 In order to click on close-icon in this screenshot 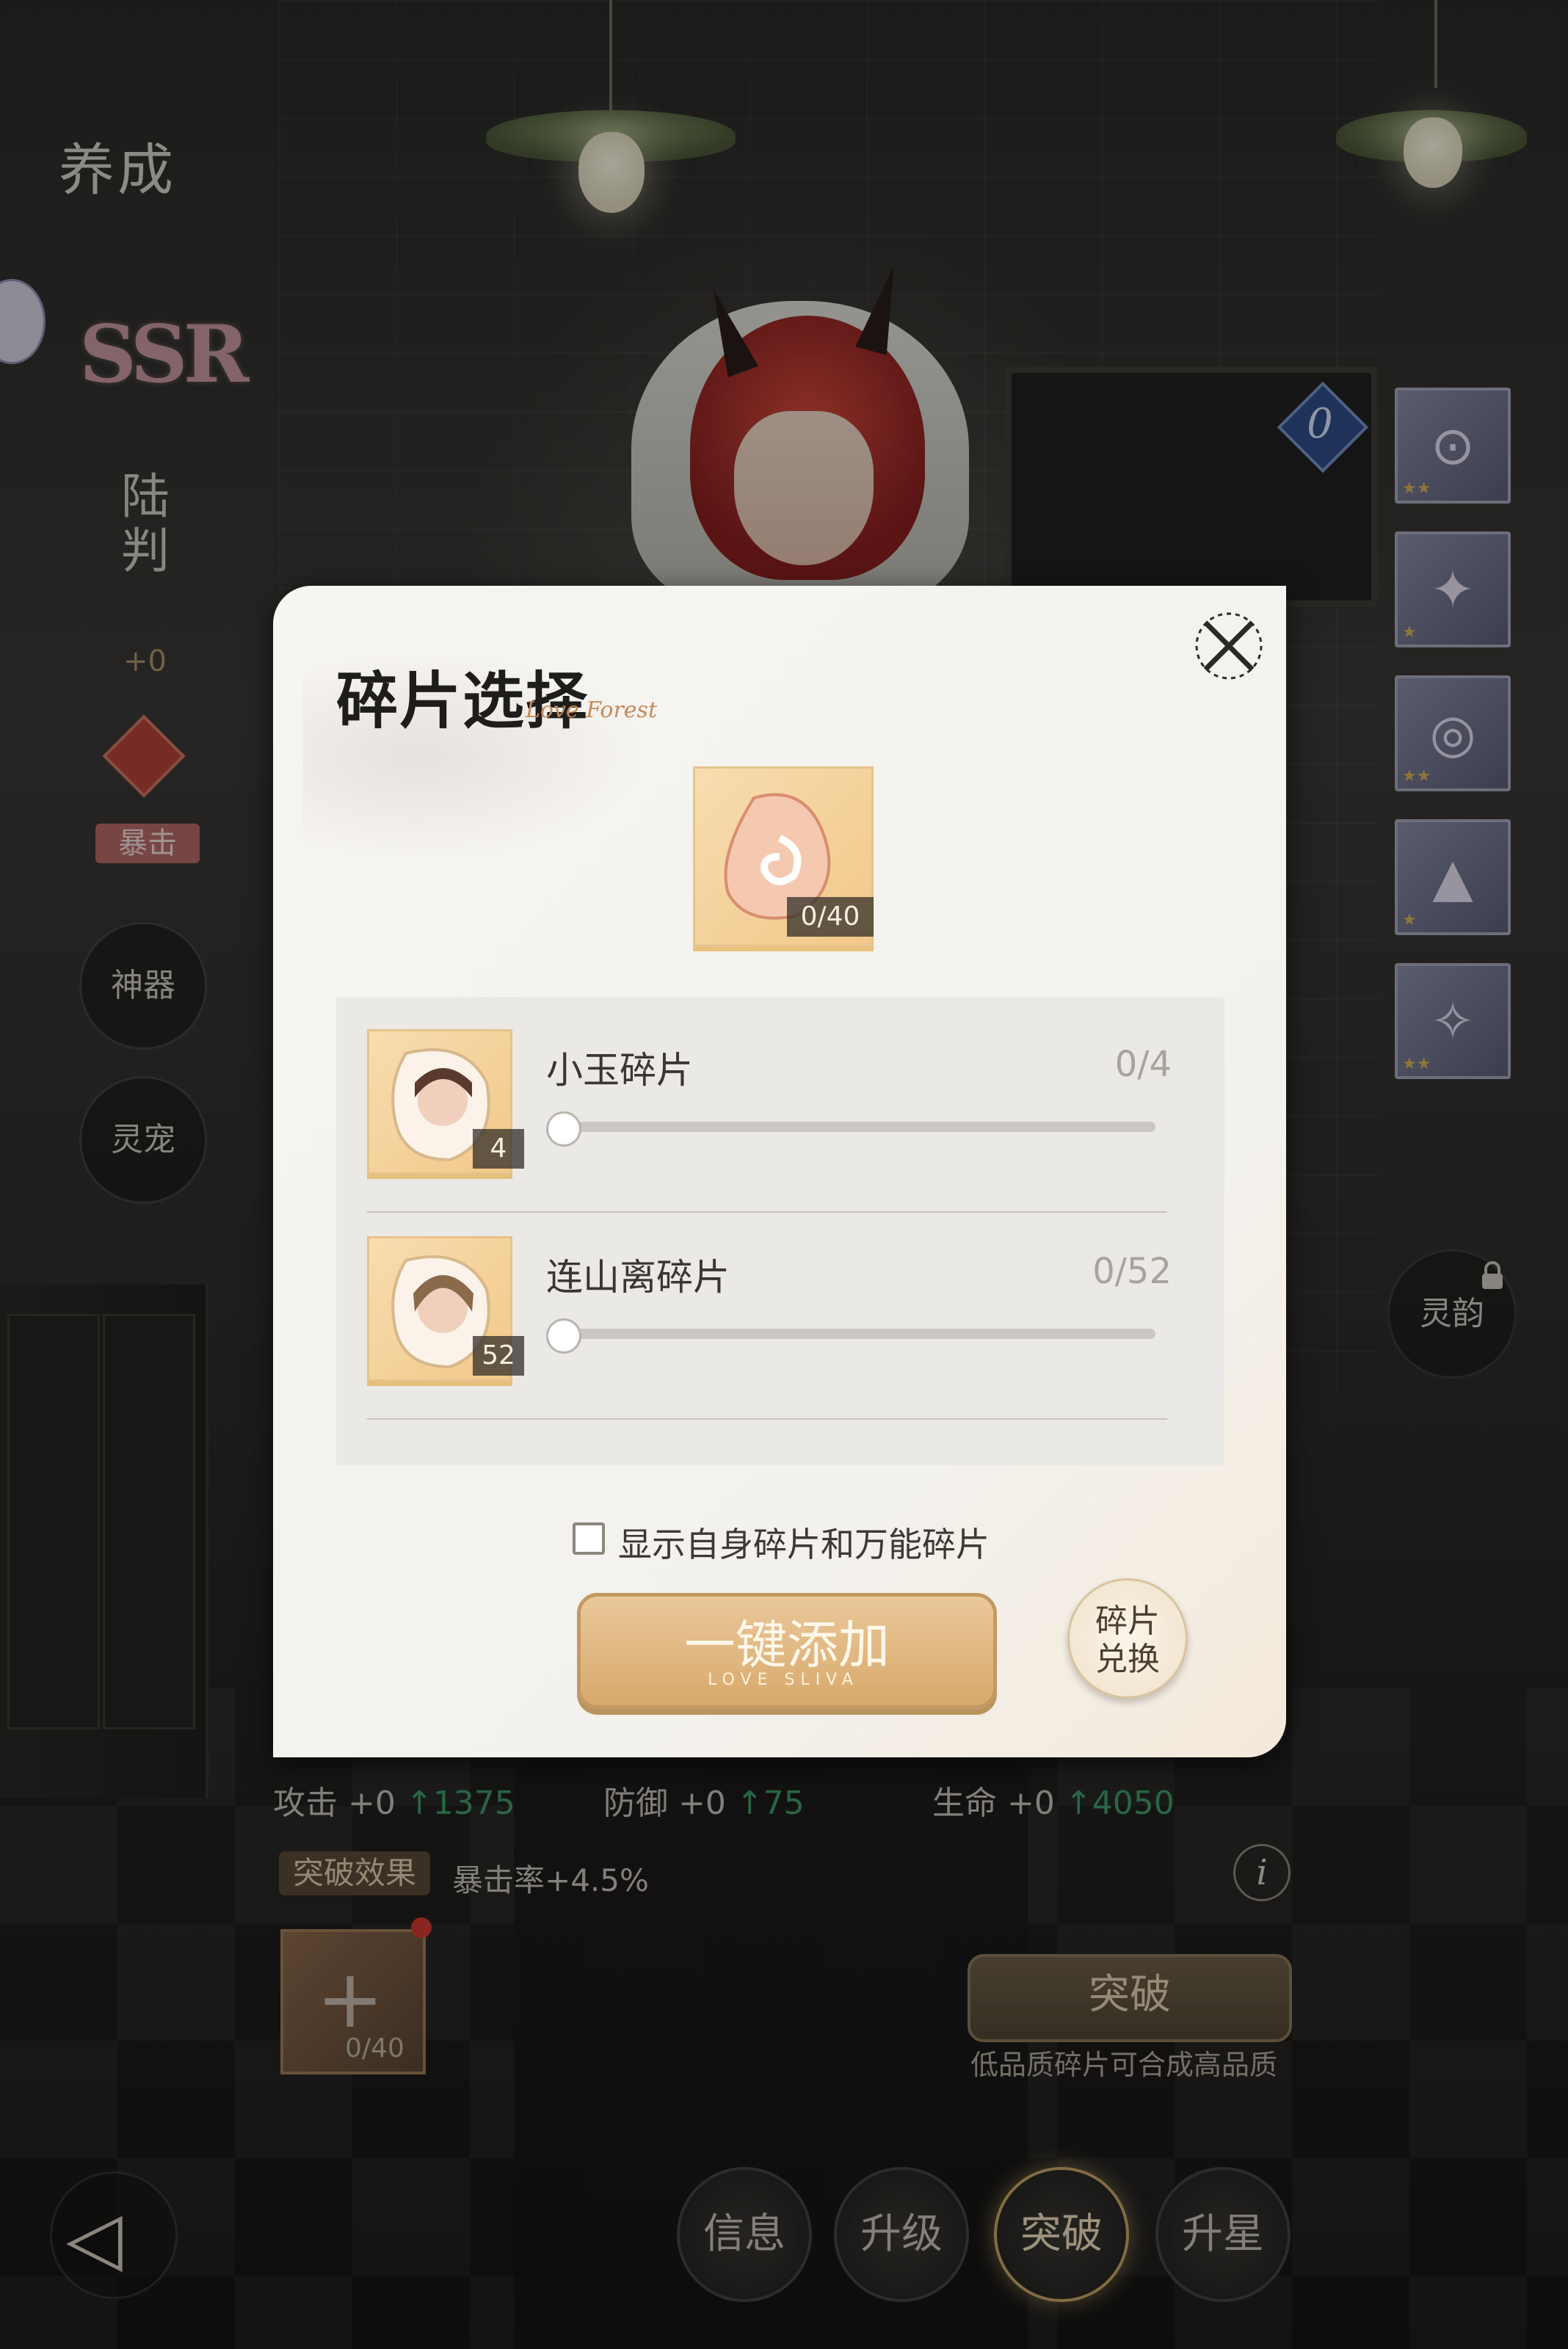, I will do `click(1228, 646)`.